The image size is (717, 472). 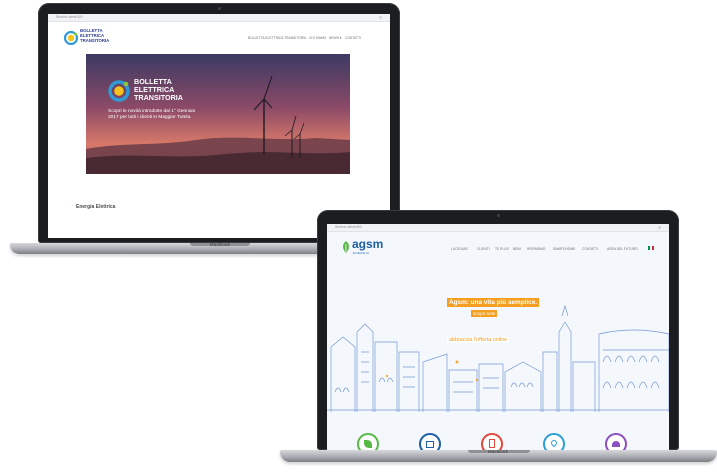 I want to click on service-building, so click(x=430, y=441).